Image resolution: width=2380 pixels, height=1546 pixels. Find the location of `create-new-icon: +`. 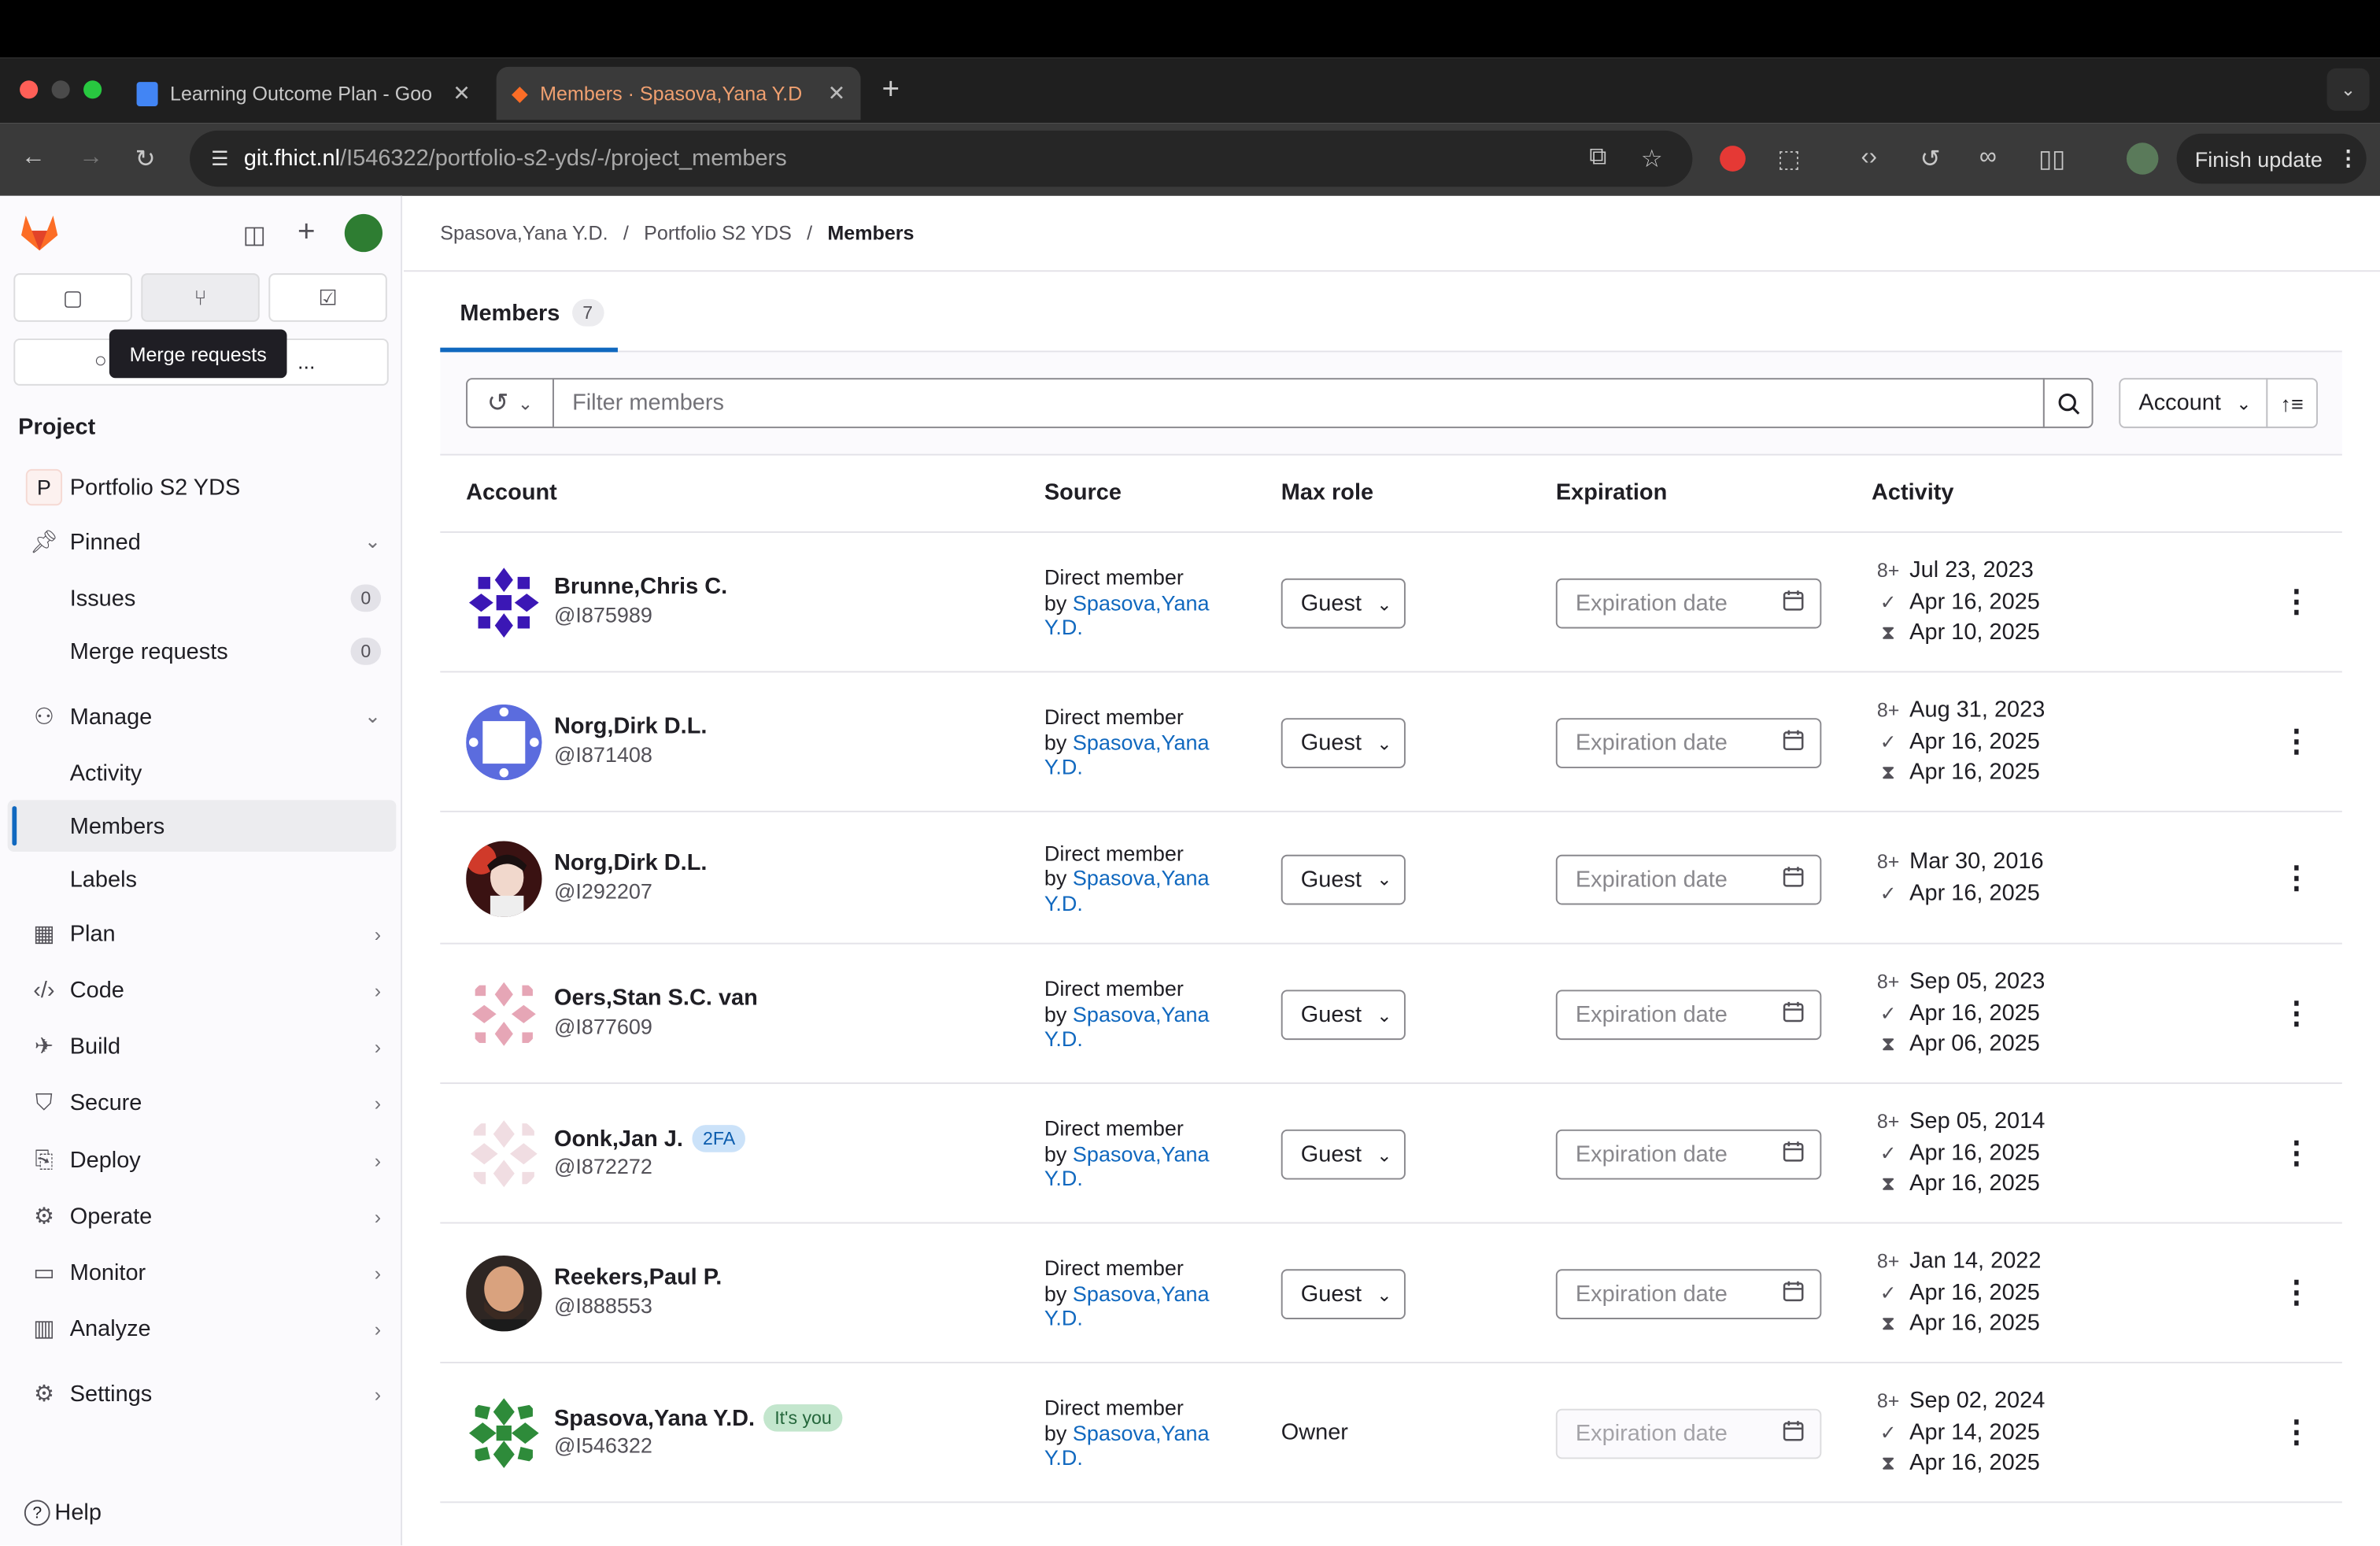

create-new-icon: + is located at coordinates (307, 233).